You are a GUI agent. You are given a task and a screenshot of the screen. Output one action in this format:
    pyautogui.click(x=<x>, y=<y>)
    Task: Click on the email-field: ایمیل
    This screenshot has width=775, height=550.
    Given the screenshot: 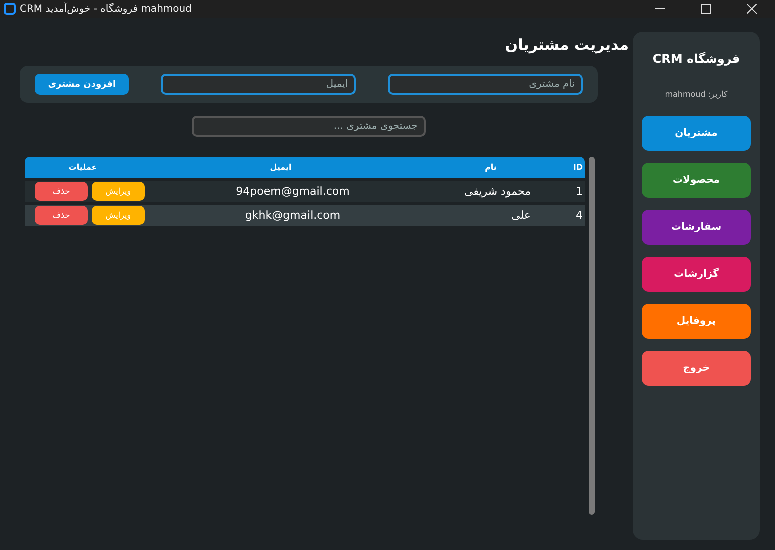 What is the action you would take?
    pyautogui.click(x=258, y=84)
    